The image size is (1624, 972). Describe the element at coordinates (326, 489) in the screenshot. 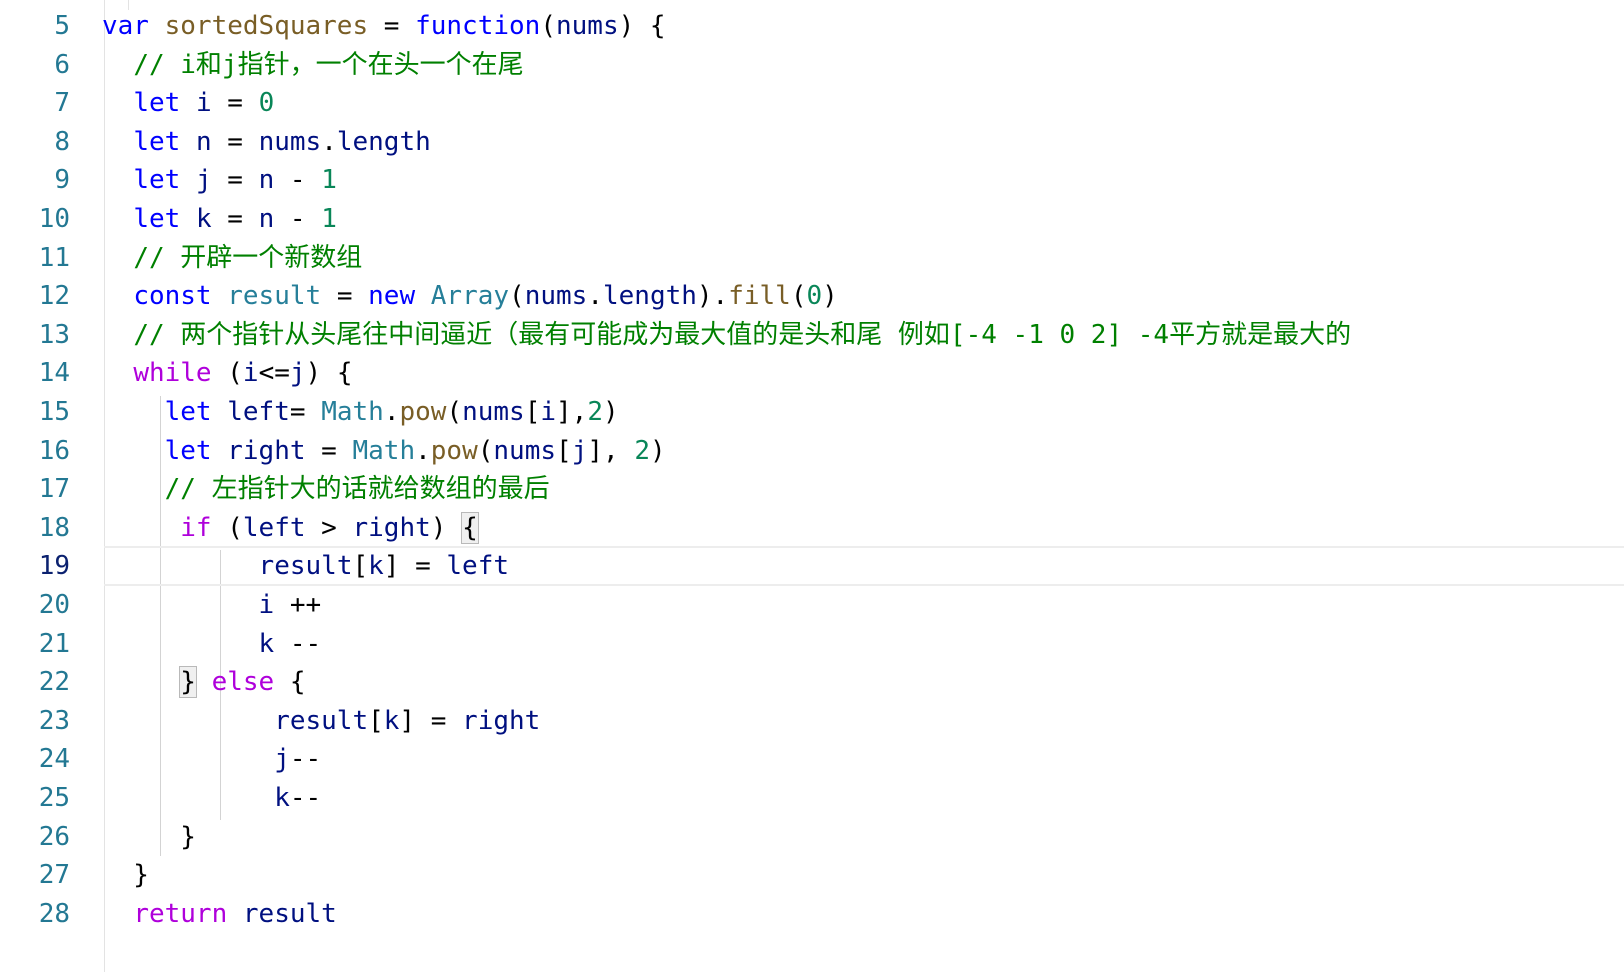

I see `code-text: // 左指针大的话就给数组的最后` at that location.